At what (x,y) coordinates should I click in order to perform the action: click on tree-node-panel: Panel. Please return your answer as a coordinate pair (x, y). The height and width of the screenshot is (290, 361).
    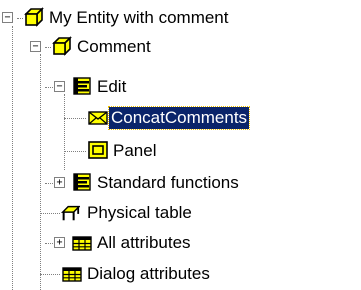
    Looking at the image, I should click on (134, 151).